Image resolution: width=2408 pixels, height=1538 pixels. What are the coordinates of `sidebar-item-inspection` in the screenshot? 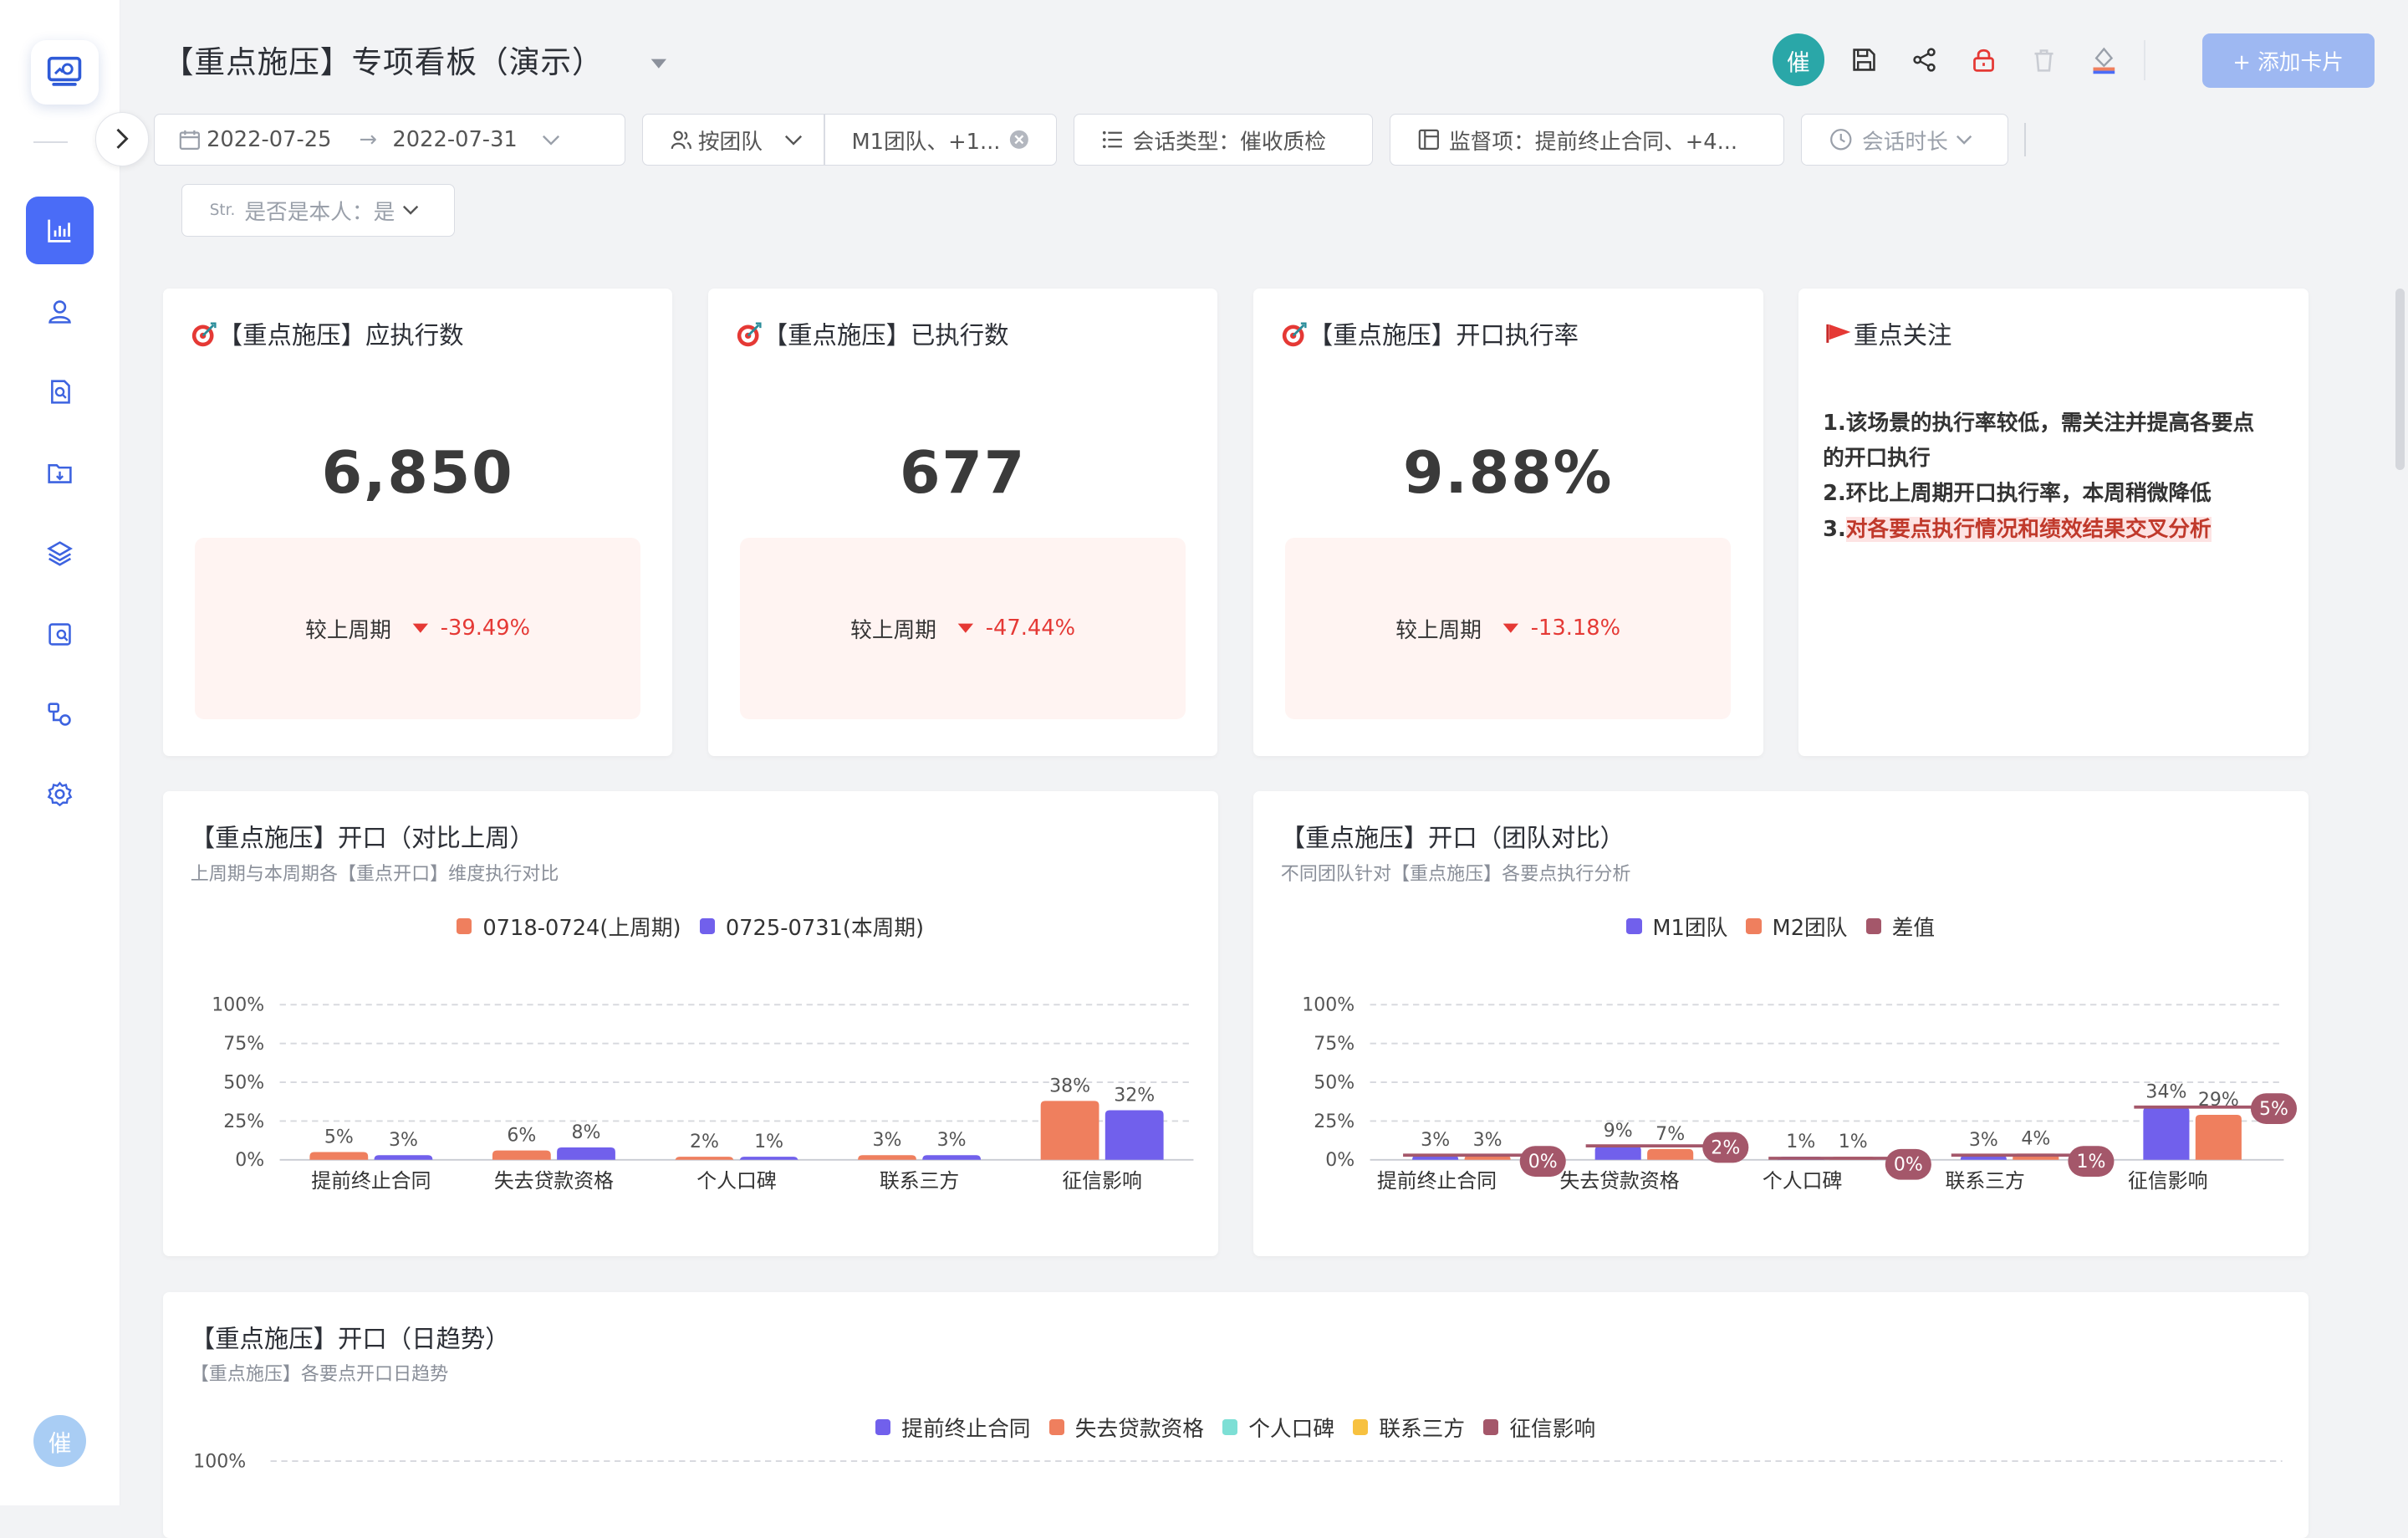 It's located at (60, 392).